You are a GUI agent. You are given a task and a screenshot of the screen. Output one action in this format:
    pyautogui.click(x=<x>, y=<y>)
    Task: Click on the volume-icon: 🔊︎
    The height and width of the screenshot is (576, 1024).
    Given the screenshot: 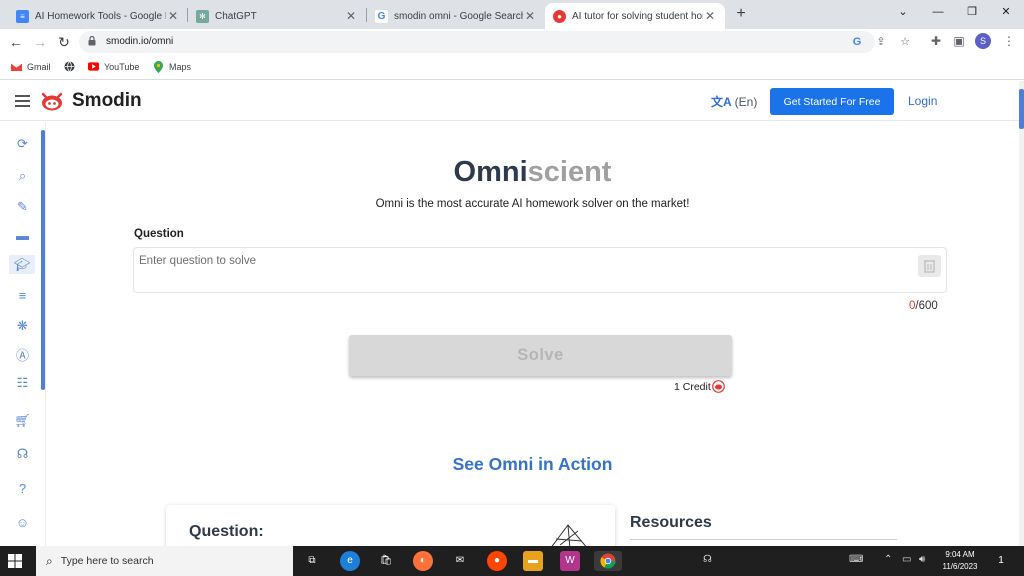 What is the action you would take?
    pyautogui.click(x=922, y=559)
    